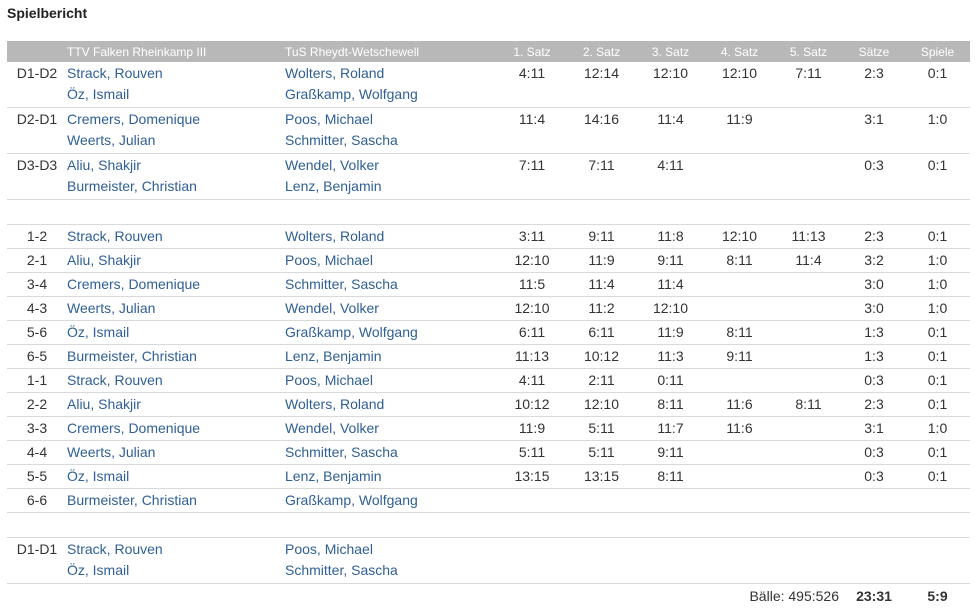 This screenshot has height=608, width=976. What do you see at coordinates (532, 453) in the screenshot?
I see `set-1-score: 5:11` at bounding box center [532, 453].